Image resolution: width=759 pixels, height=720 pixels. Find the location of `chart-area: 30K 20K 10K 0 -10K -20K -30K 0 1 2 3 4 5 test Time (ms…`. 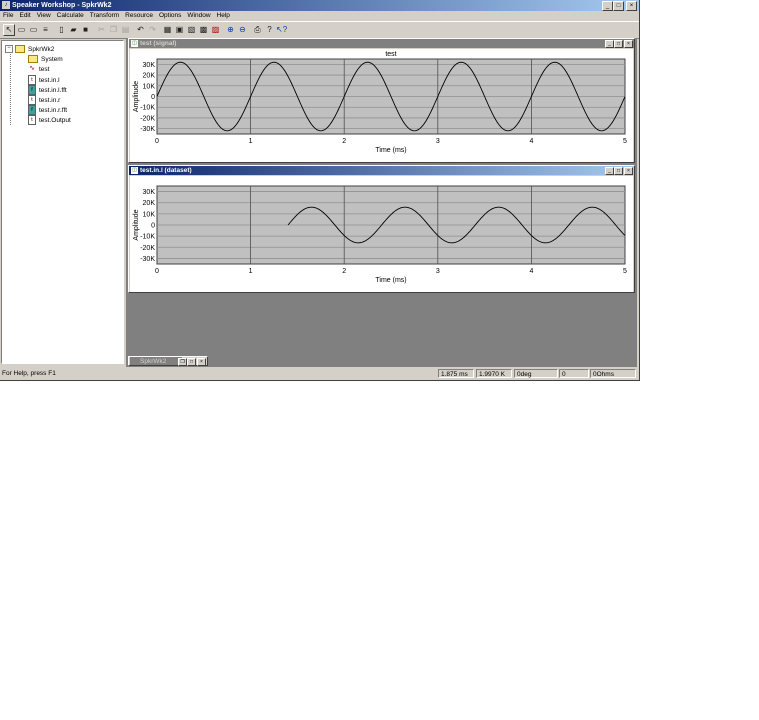

chart-area: 30K 20K 10K 0 -10K -20K -30K 0 1 2 3 4 5 test Time (ms… is located at coordinates (381, 105).